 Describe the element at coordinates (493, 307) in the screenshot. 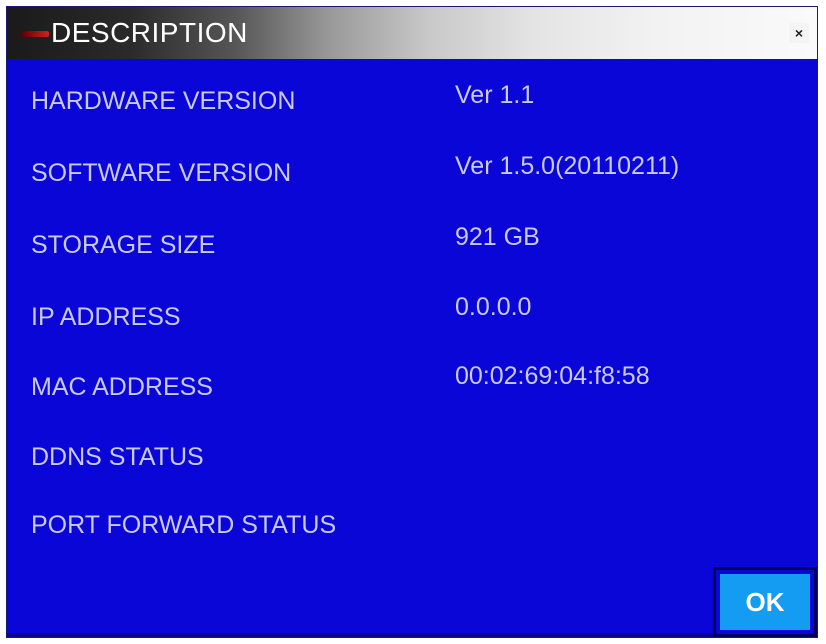

I see `value-ip-address: 0.0.0.0` at that location.